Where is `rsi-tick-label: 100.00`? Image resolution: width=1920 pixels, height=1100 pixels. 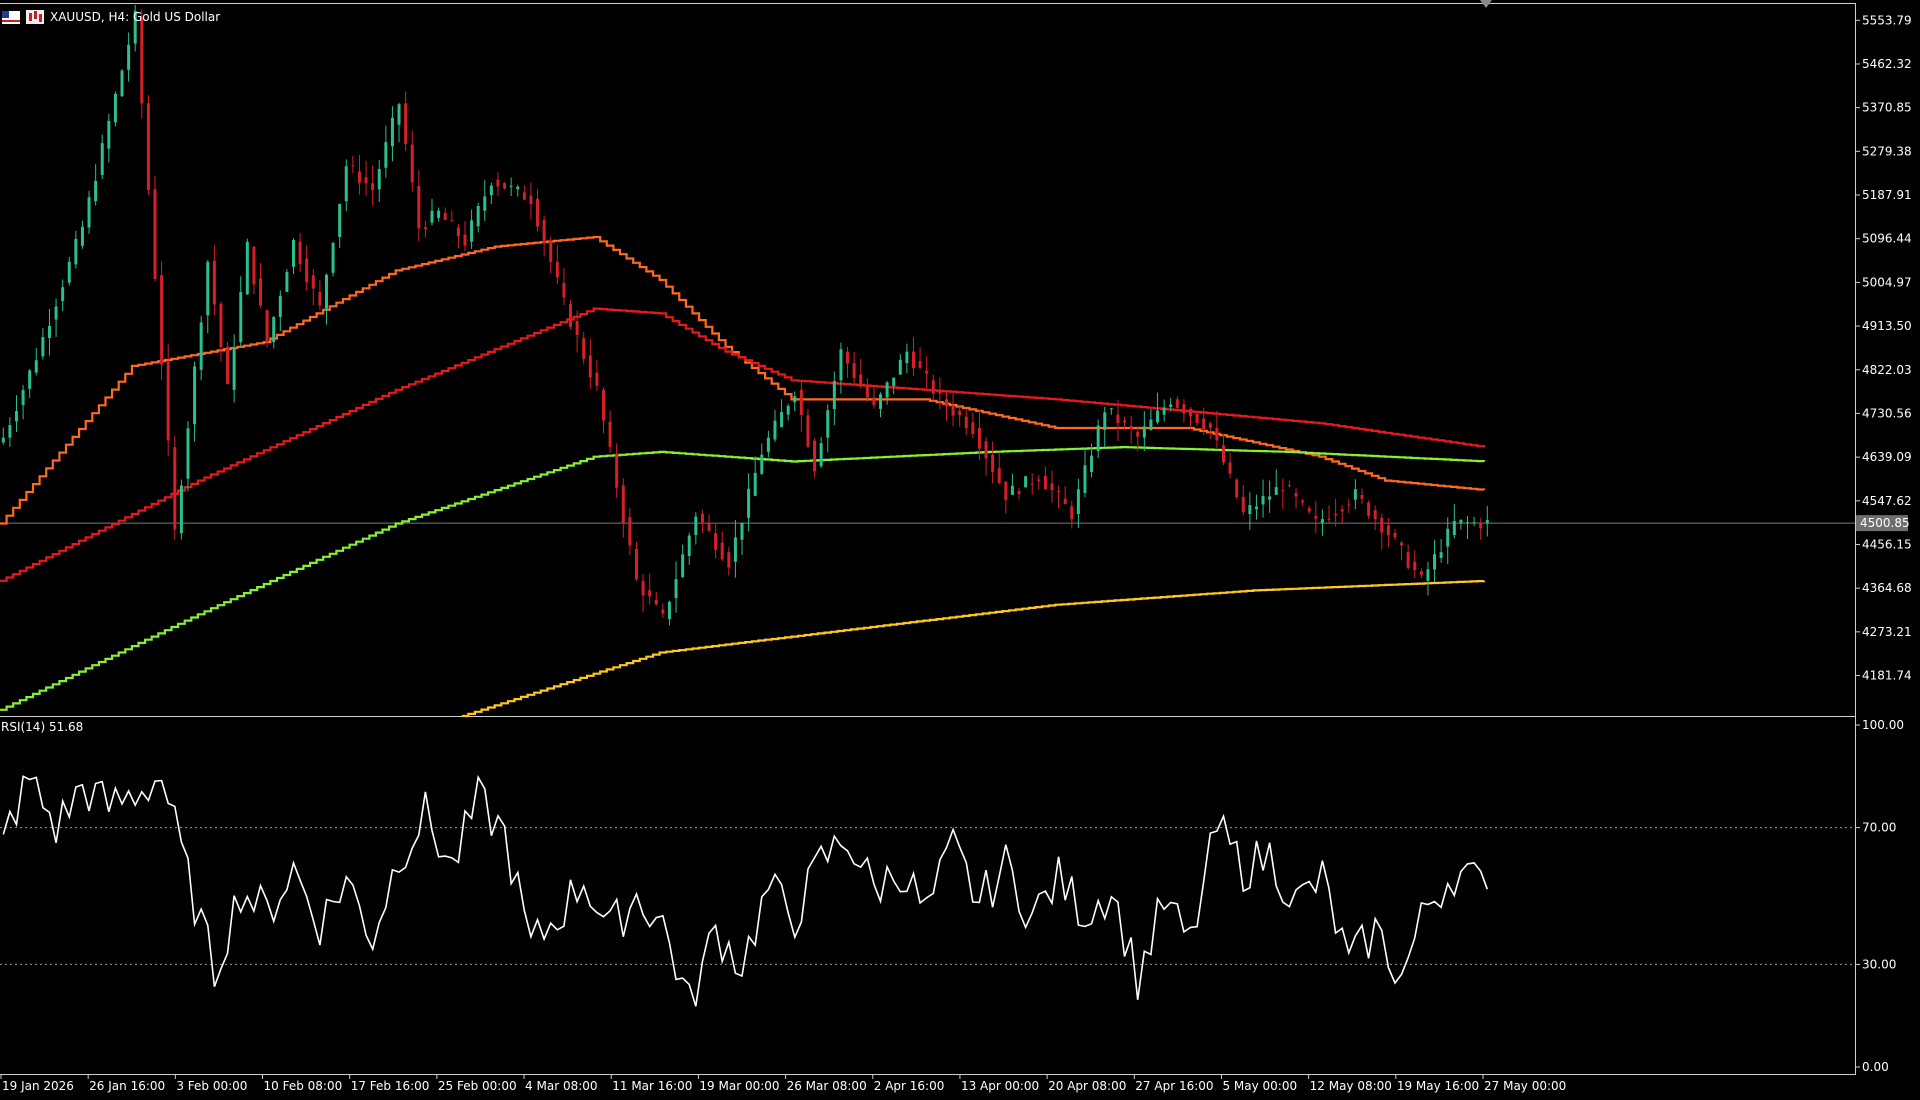
rsi-tick-label: 100.00 is located at coordinates (1883, 725).